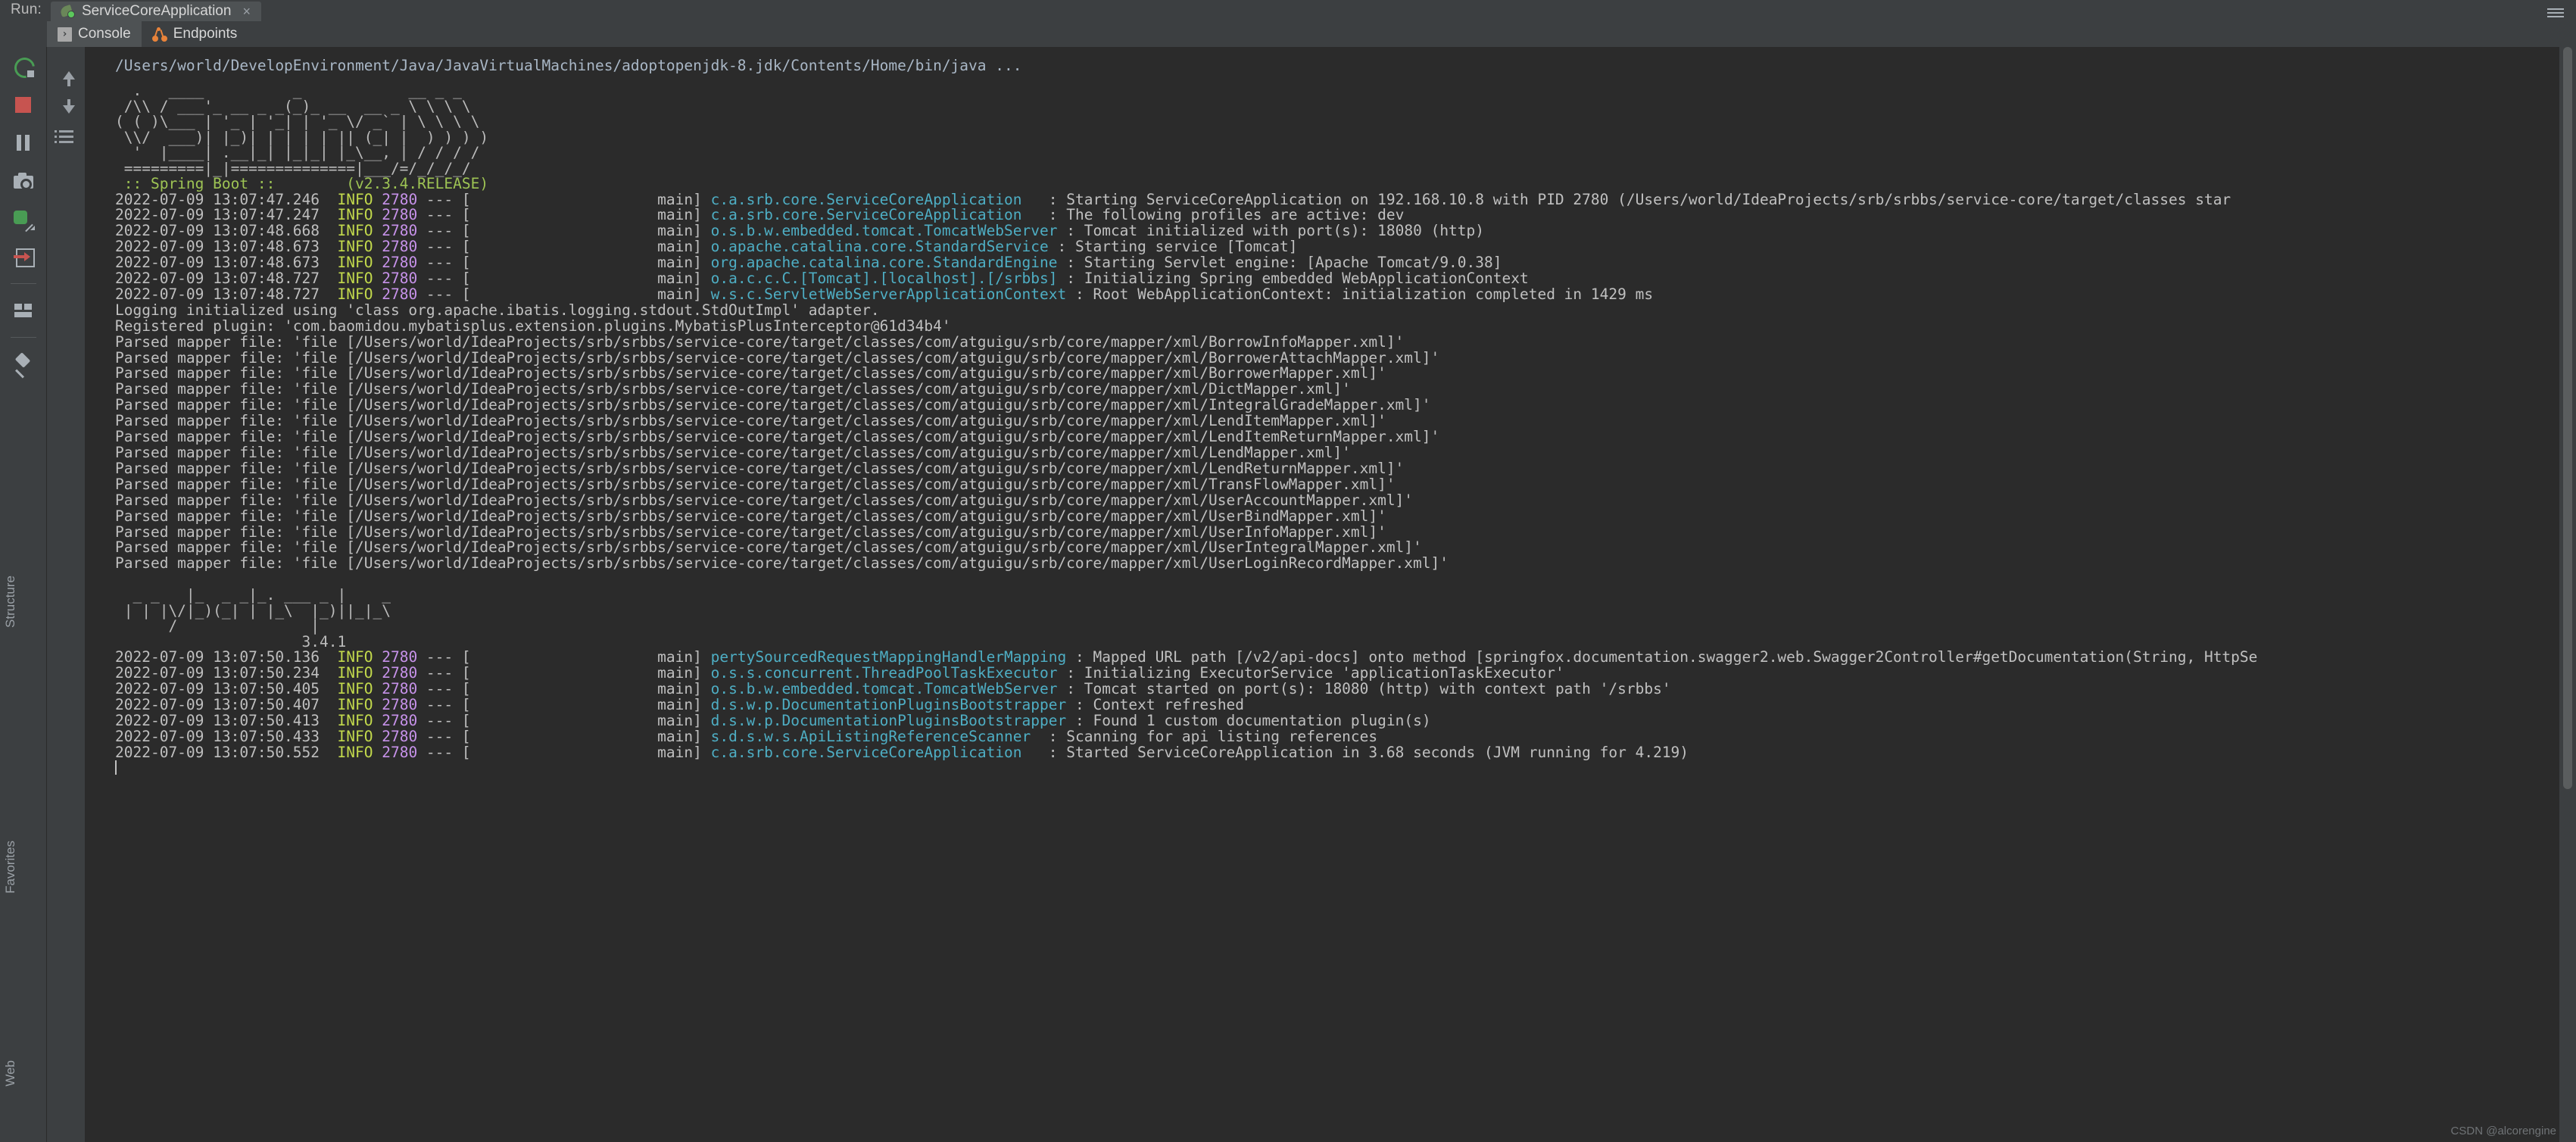  What do you see at coordinates (246, 12) in the screenshot?
I see `close-icon: ×` at bounding box center [246, 12].